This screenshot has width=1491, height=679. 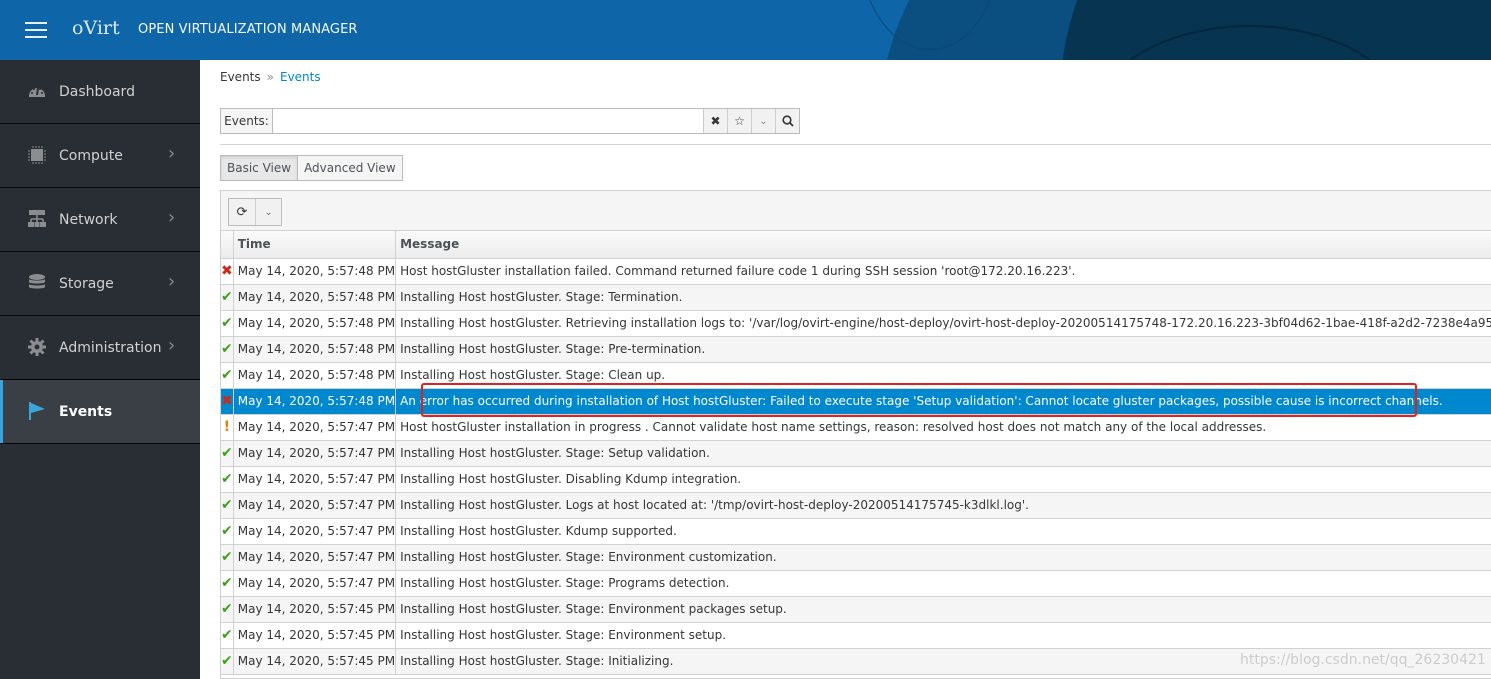 I want to click on breadcrumb-parent: Events, so click(x=240, y=77).